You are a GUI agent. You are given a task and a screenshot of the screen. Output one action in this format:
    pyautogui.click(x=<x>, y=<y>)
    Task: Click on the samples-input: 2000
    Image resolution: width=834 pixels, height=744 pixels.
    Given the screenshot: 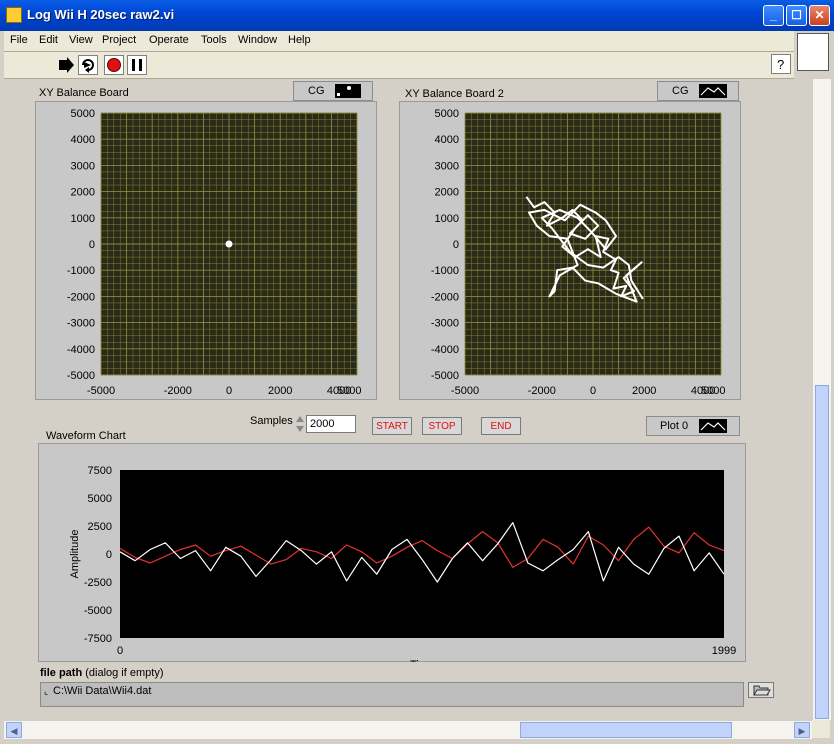 What is the action you would take?
    pyautogui.click(x=331, y=424)
    